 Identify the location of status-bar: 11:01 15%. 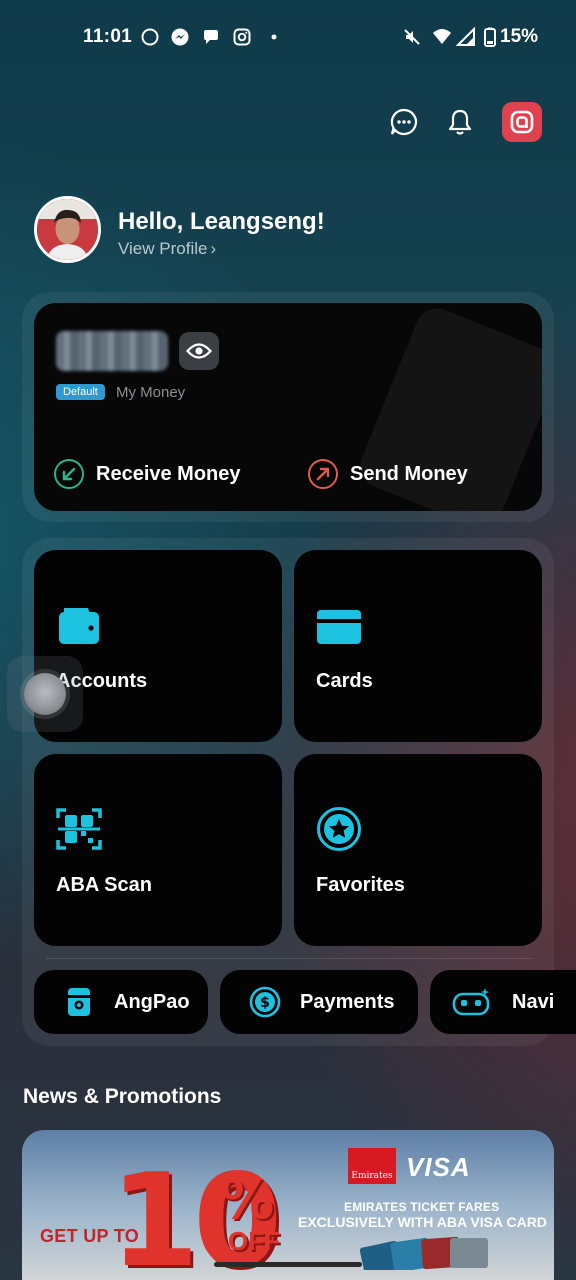
(288, 36).